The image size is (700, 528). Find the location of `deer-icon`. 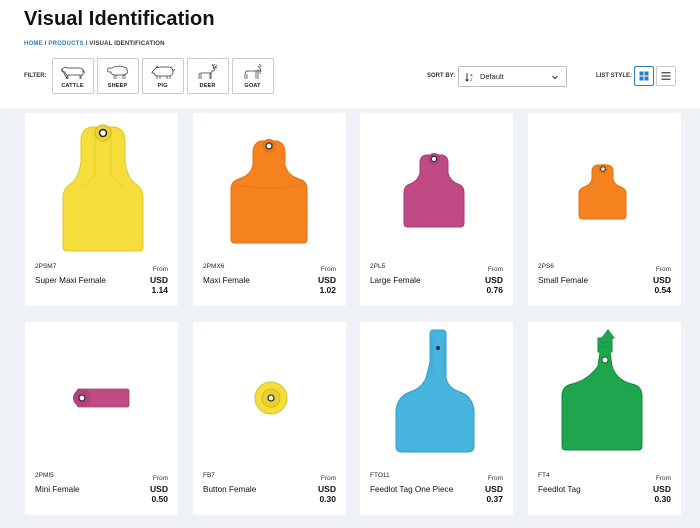

deer-icon is located at coordinates (207, 71).